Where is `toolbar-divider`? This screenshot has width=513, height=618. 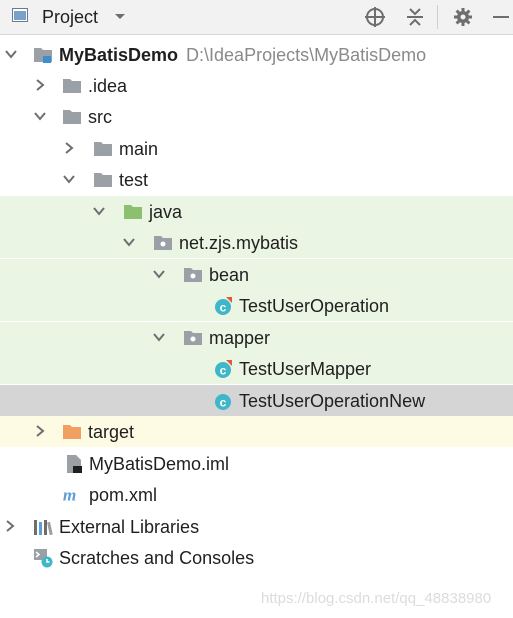 toolbar-divider is located at coordinates (437, 17).